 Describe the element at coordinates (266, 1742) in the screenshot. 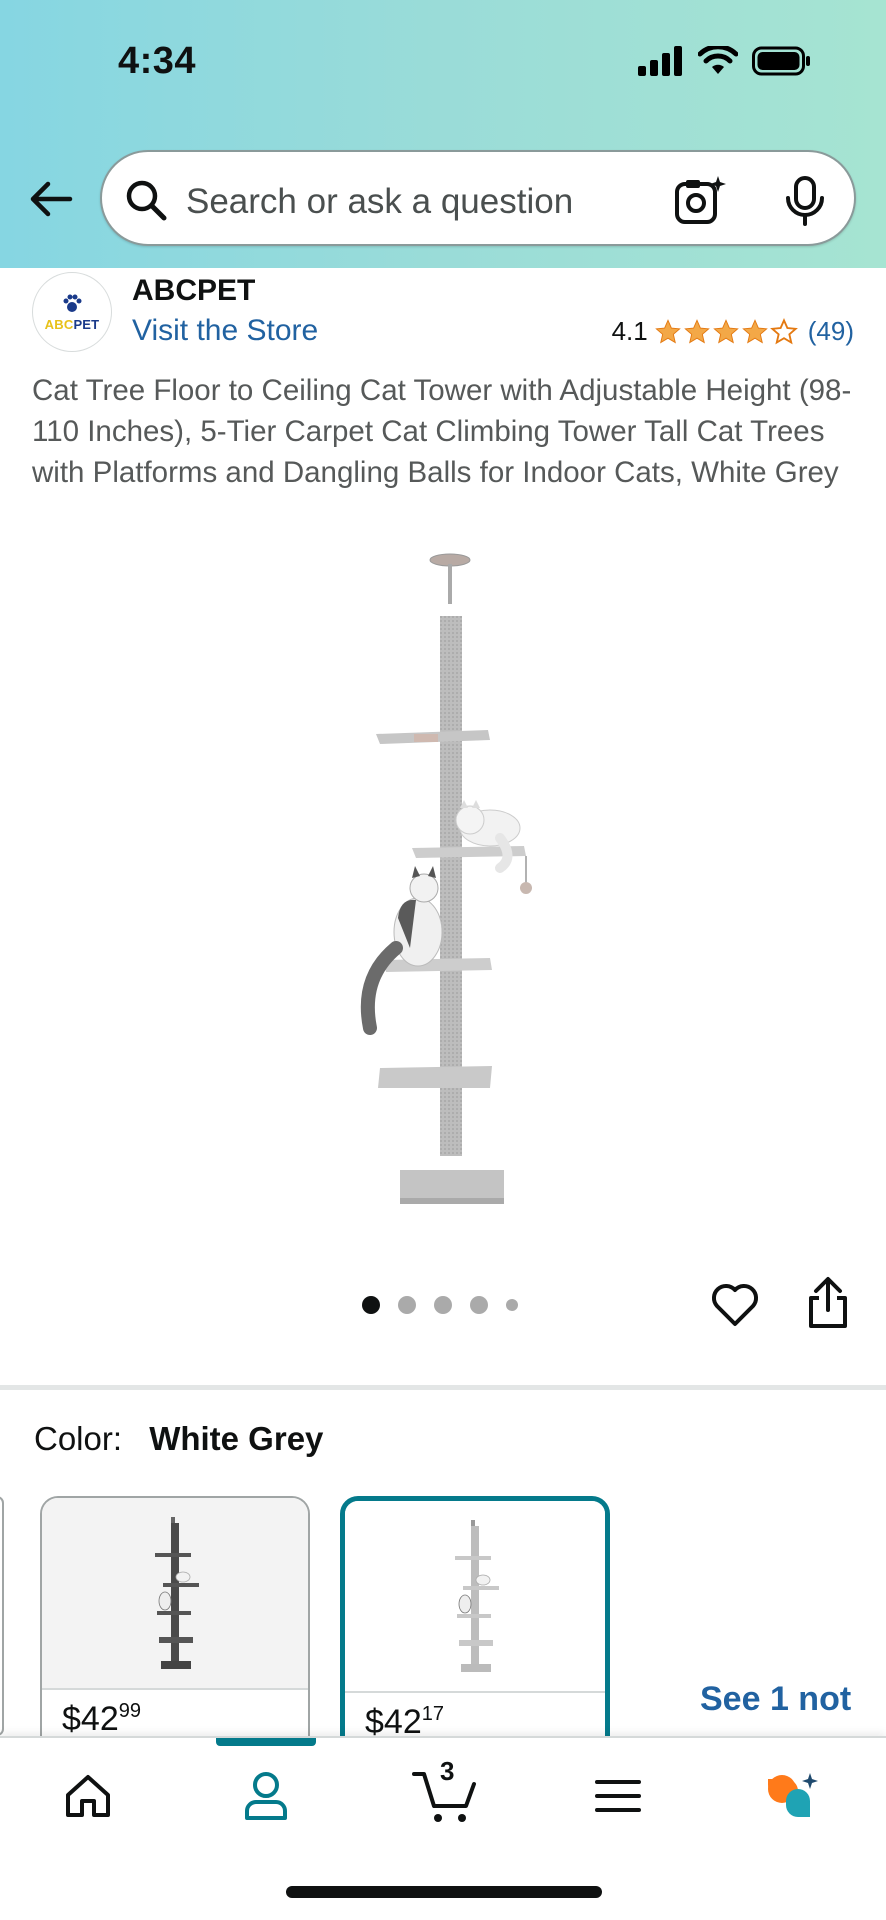

I see `nav-active-indicator` at that location.